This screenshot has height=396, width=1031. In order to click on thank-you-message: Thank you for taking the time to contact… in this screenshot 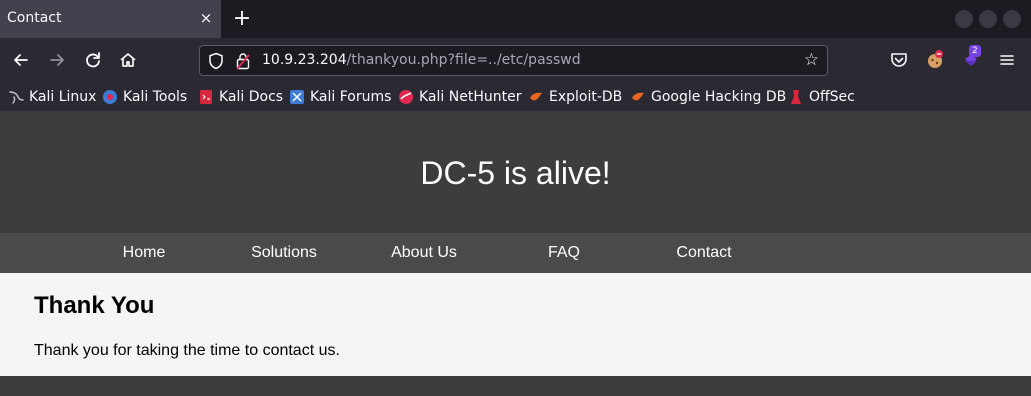, I will do `click(187, 350)`.